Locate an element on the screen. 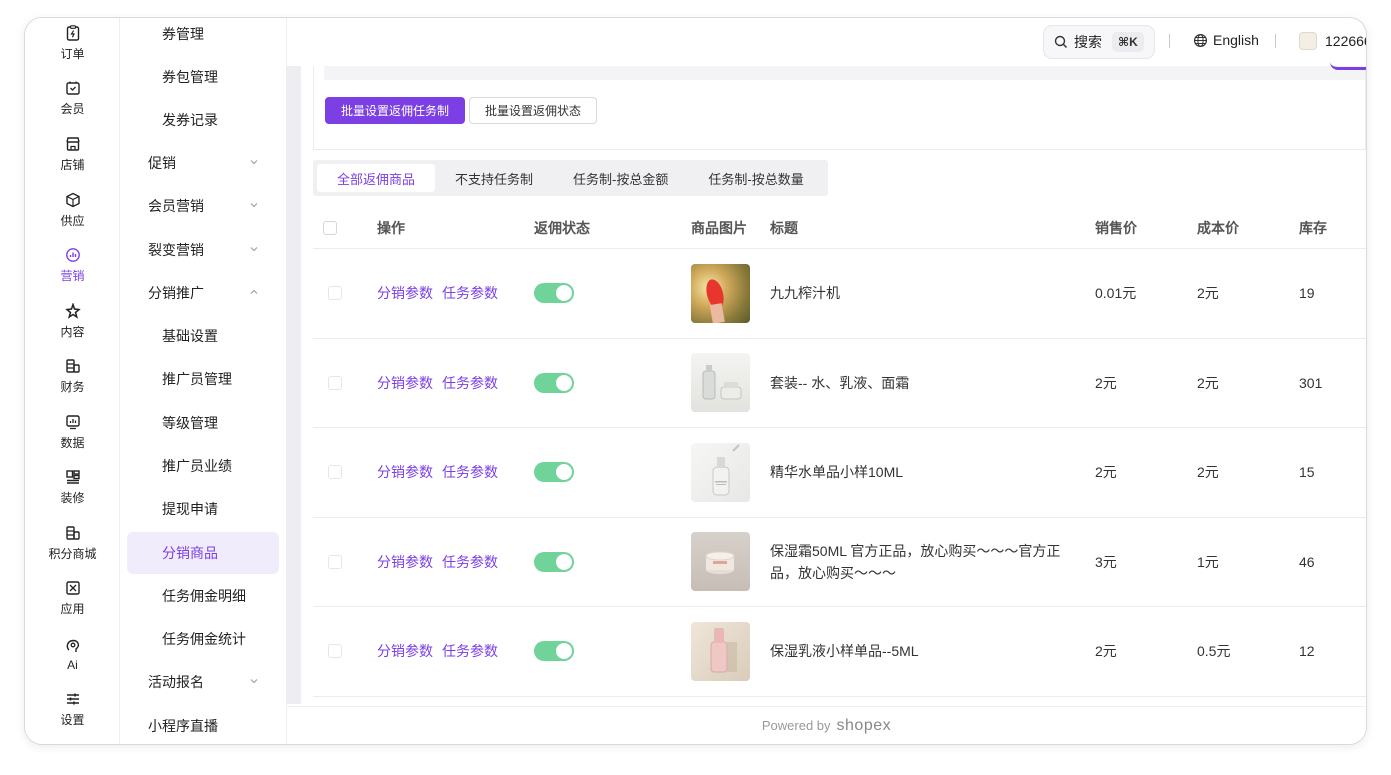 This screenshot has height=775, width=1391. submenu-item-task-commission-stats: 任务佣金统计 is located at coordinates (203, 639).